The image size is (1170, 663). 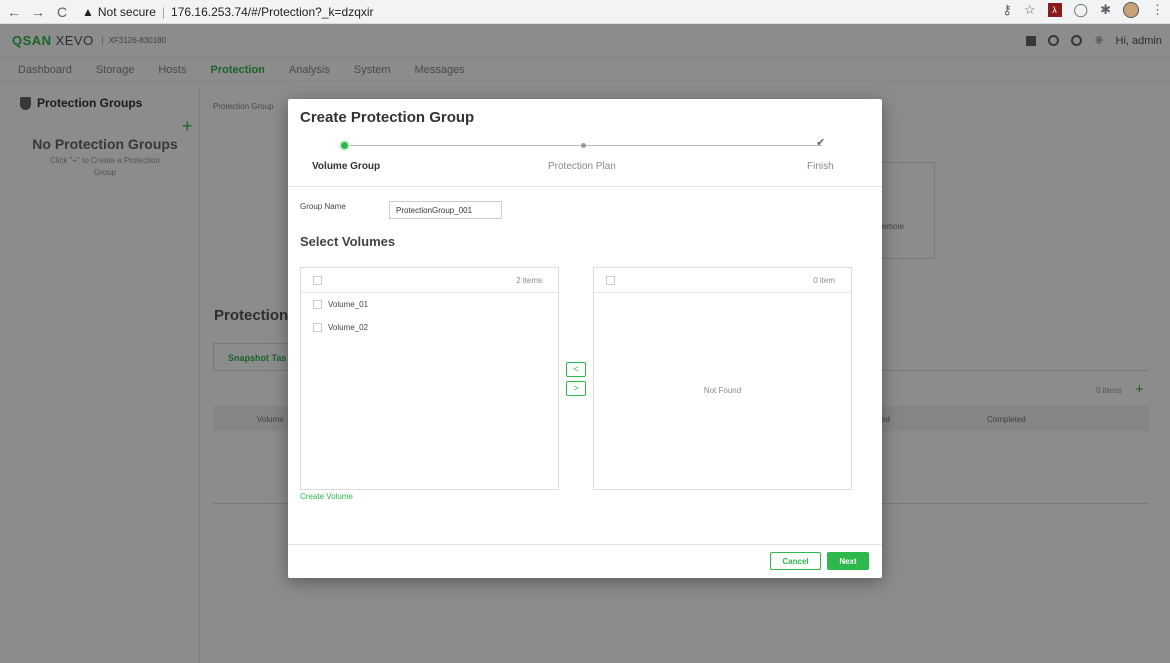 What do you see at coordinates (348, 241) in the screenshot?
I see `select-volumes-title: Select Volumes` at bounding box center [348, 241].